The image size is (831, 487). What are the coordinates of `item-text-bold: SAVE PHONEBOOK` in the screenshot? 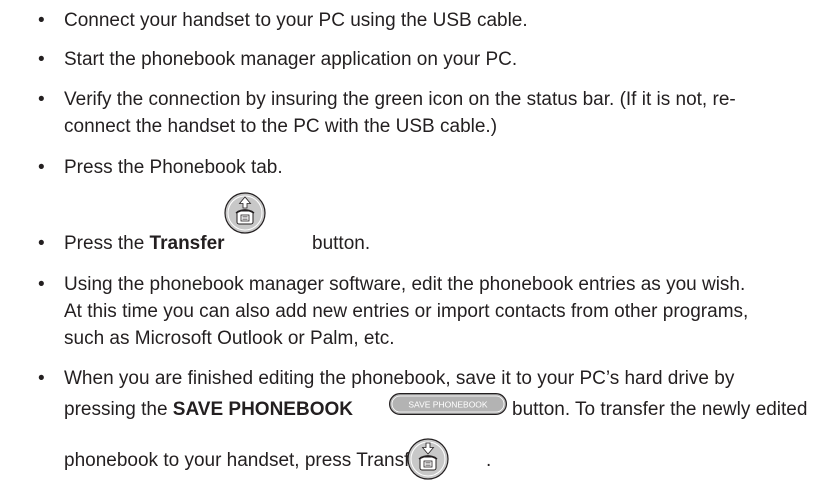 It's located at (262, 409).